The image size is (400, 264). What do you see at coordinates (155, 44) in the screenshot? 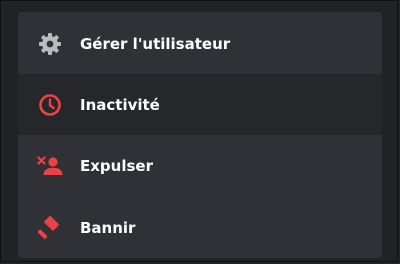
I see `menu-item-label: Gérer l'utilisateur` at bounding box center [155, 44].